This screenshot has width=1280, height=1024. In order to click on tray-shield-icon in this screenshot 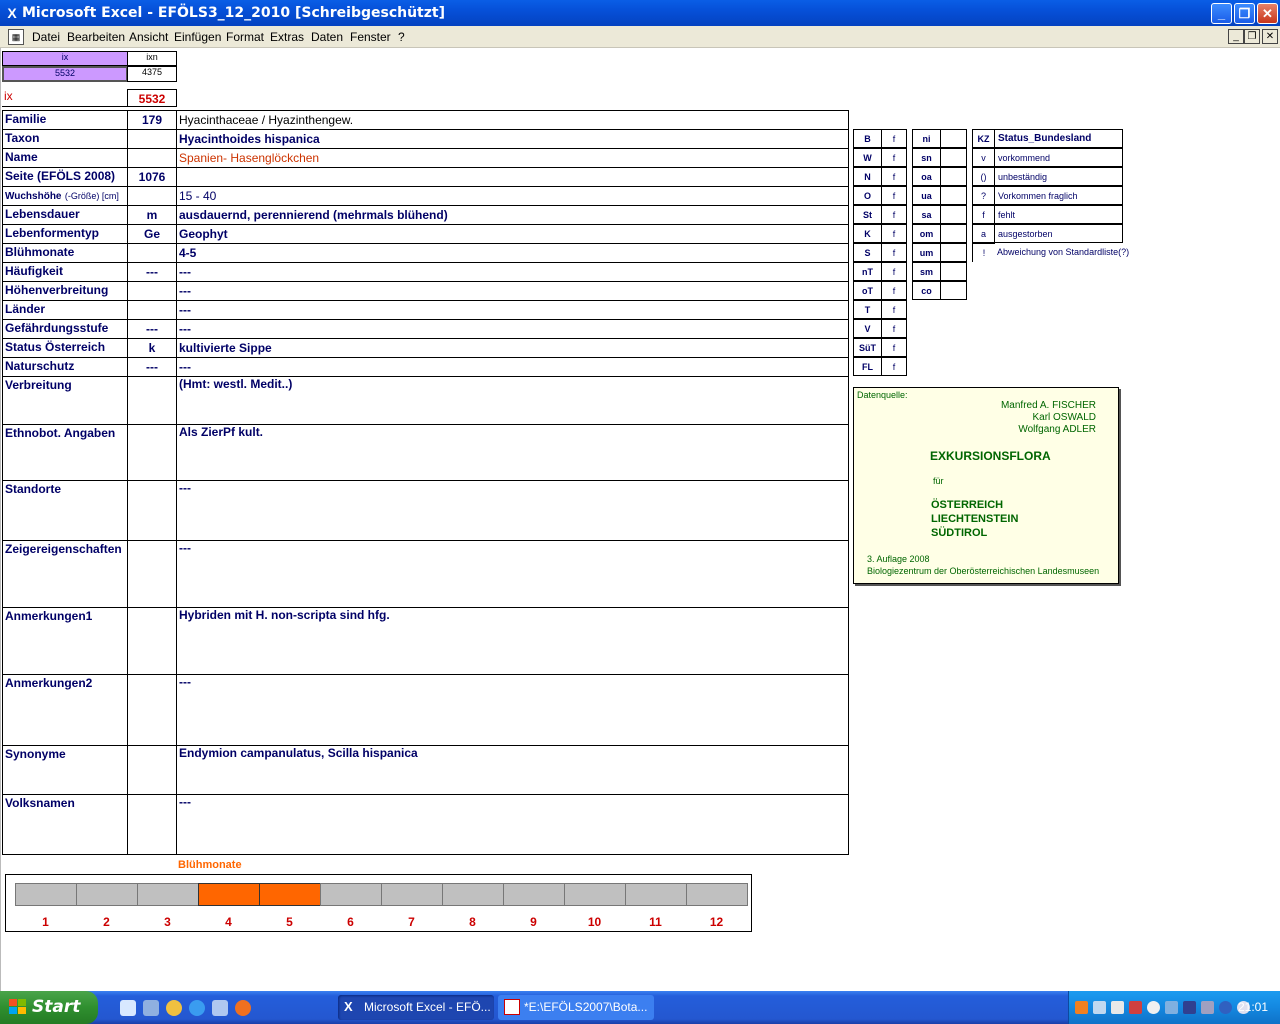, I will do `click(1171, 1007)`.